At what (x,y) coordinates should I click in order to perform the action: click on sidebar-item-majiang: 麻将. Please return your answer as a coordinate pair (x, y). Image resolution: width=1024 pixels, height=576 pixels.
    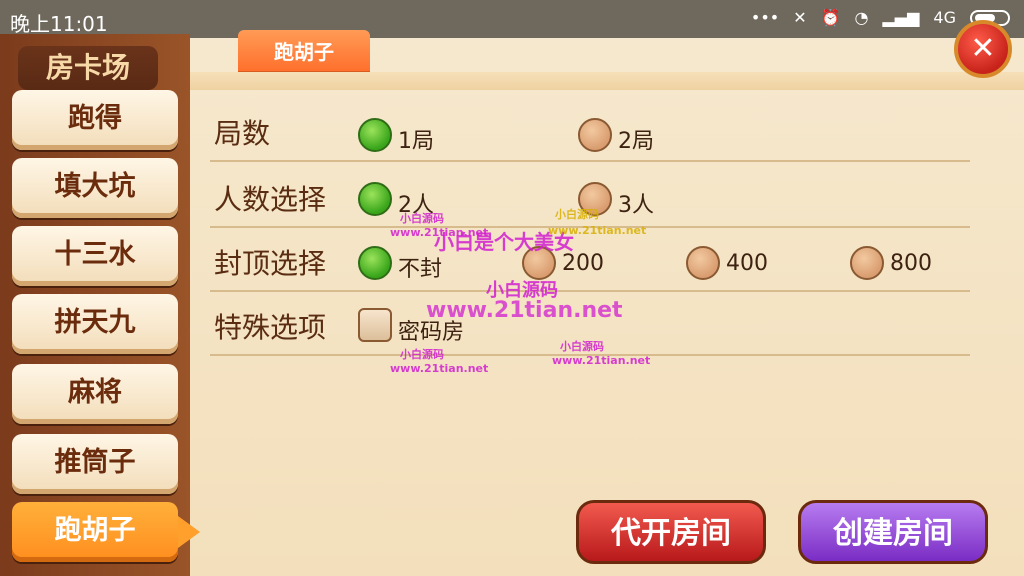
    Looking at the image, I should click on (95, 394).